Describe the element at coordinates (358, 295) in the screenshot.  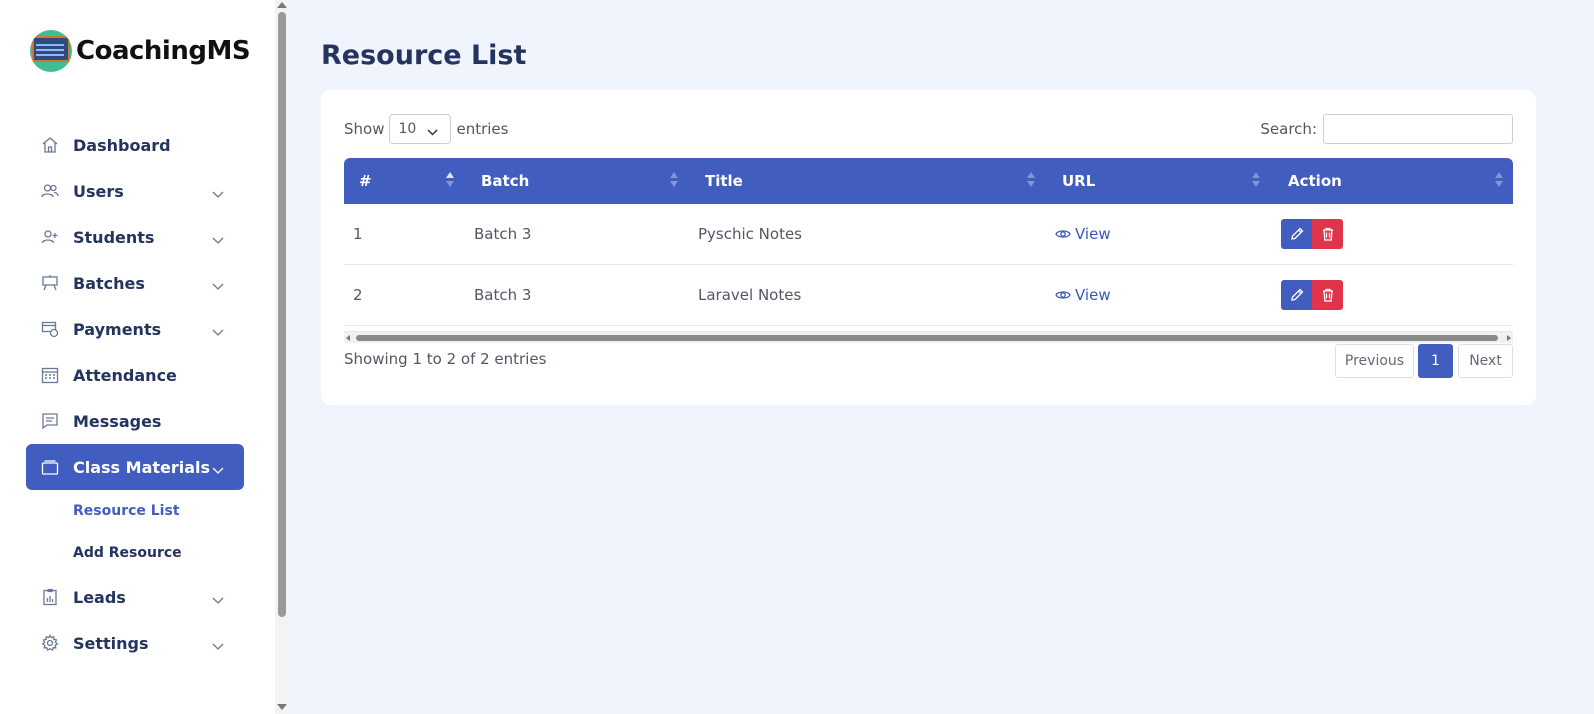
I see `cell-num: 2` at that location.